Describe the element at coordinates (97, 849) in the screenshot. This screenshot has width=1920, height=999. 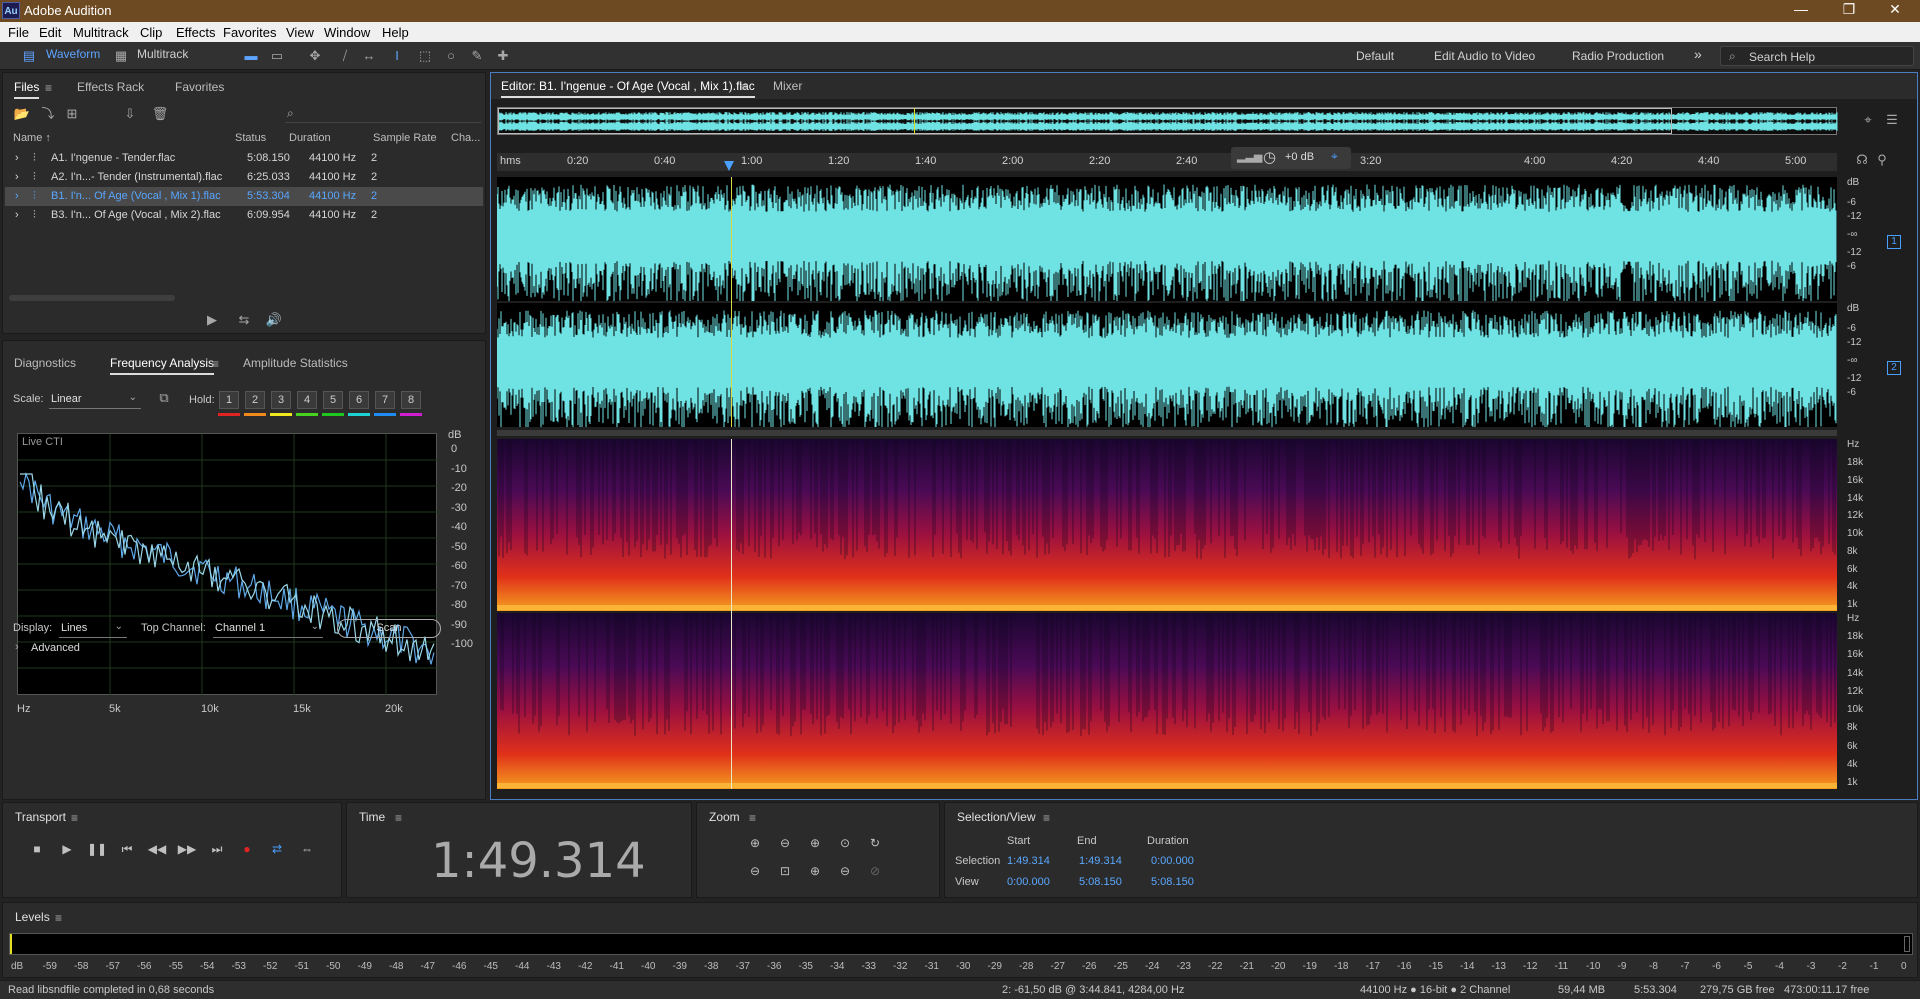
I see `pause-icon: ❚❚` at that location.